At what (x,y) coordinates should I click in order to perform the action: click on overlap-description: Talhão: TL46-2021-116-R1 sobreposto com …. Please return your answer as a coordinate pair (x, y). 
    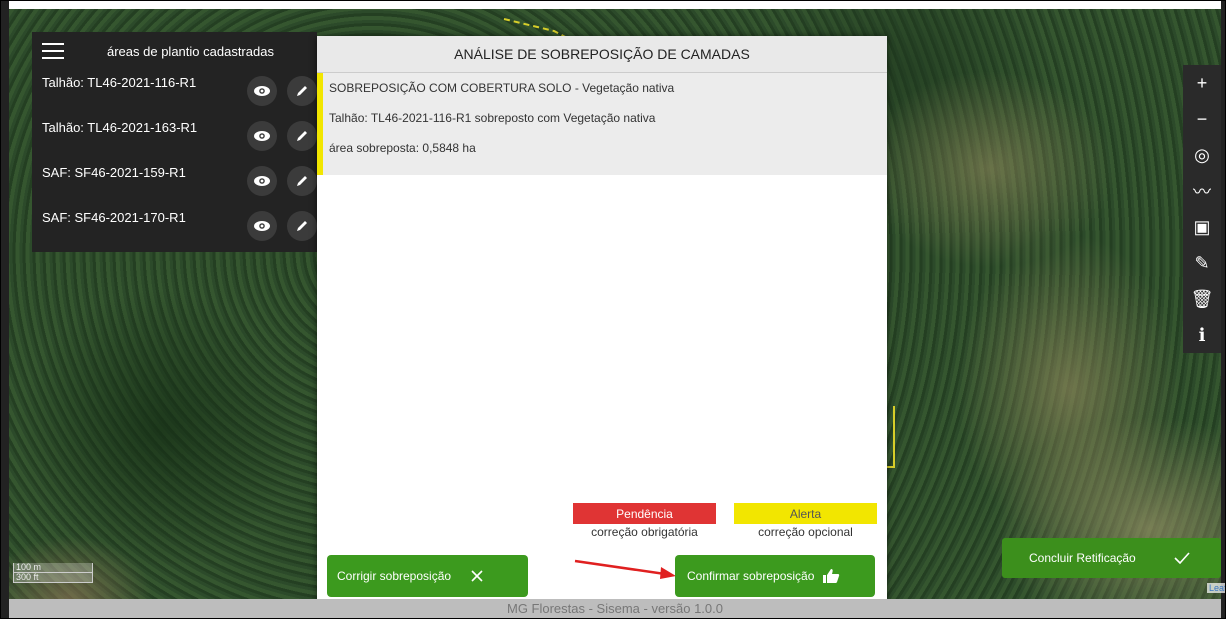
    Looking at the image, I should click on (492, 118).